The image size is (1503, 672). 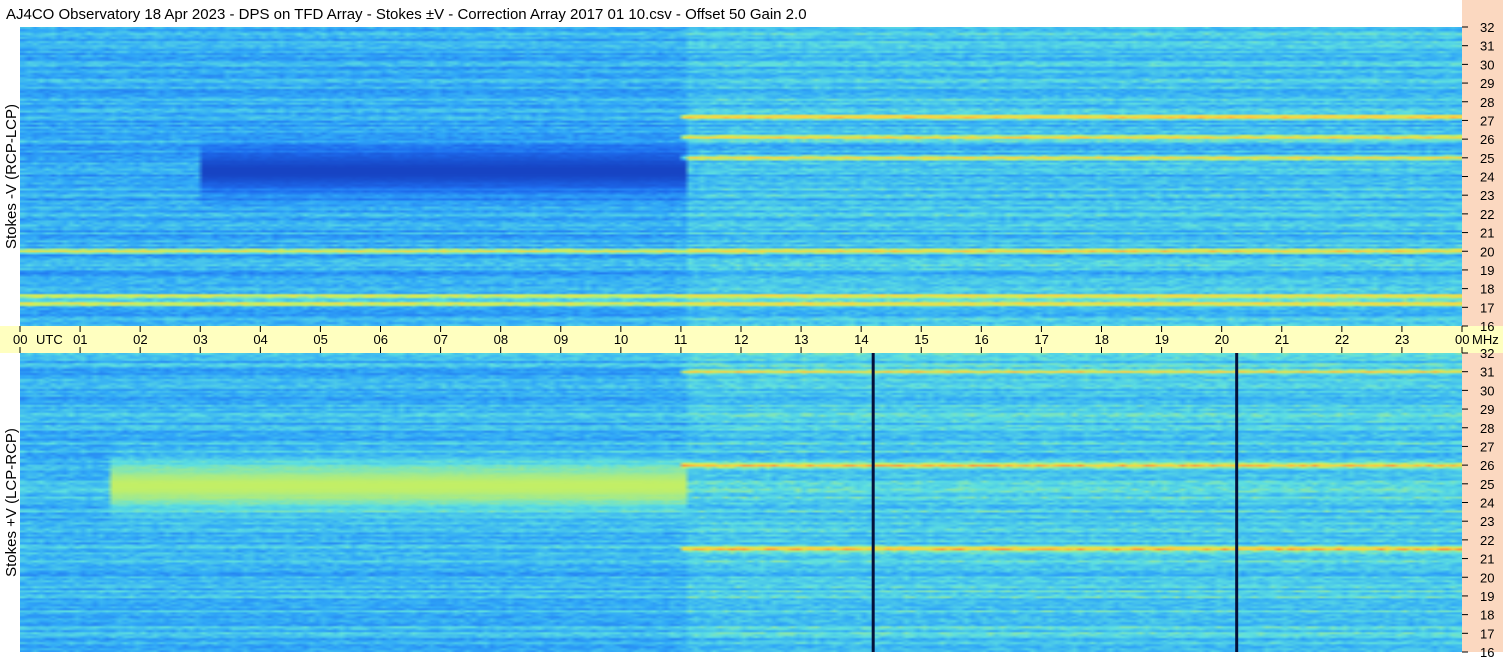 I want to click on time-tick-label: 17, so click(x=1041, y=339).